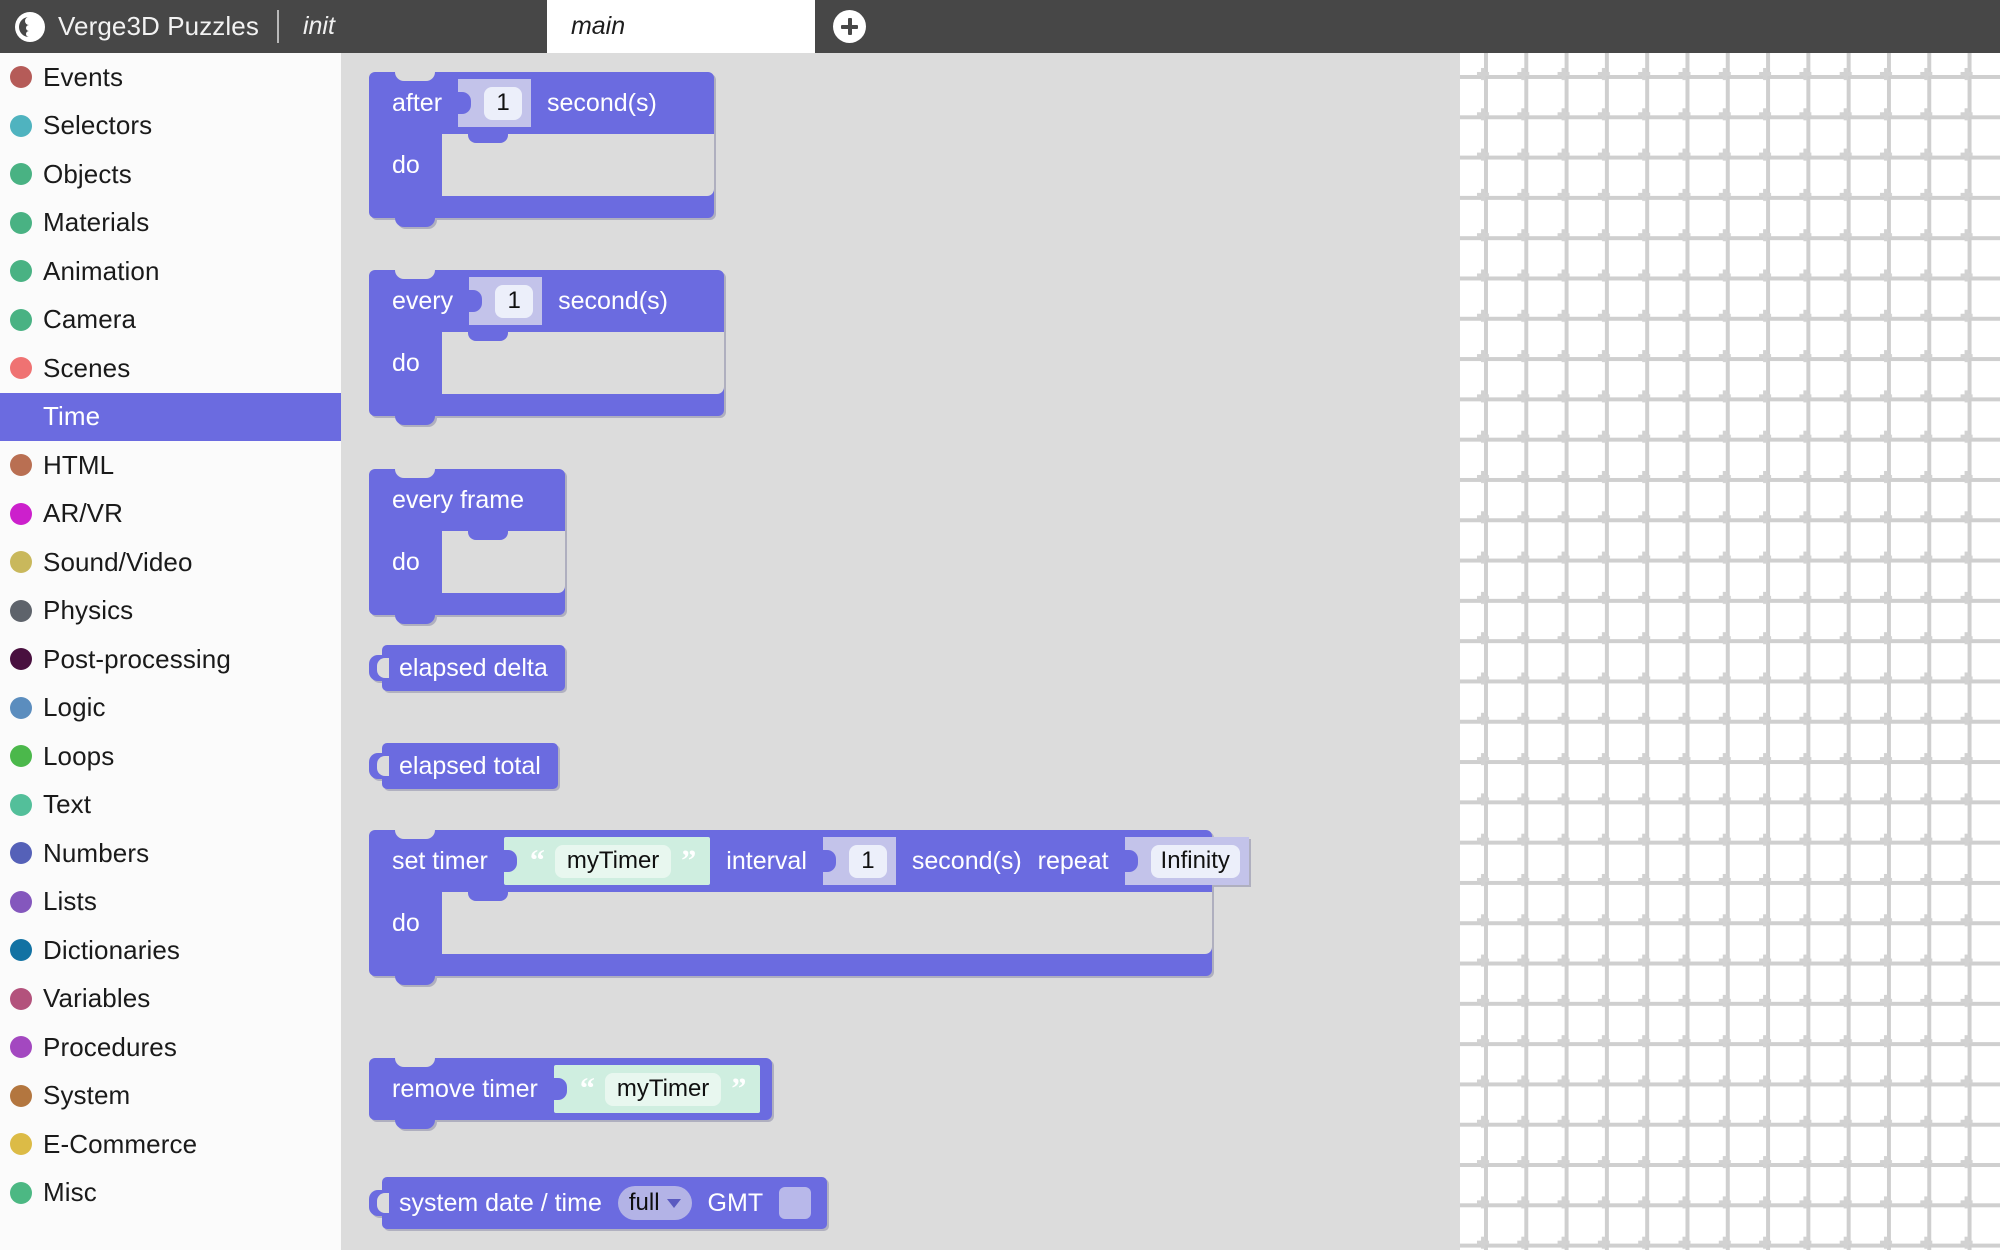 The height and width of the screenshot is (1250, 2000). What do you see at coordinates (503, 103) in the screenshot?
I see `after-seconds-input: 1` at bounding box center [503, 103].